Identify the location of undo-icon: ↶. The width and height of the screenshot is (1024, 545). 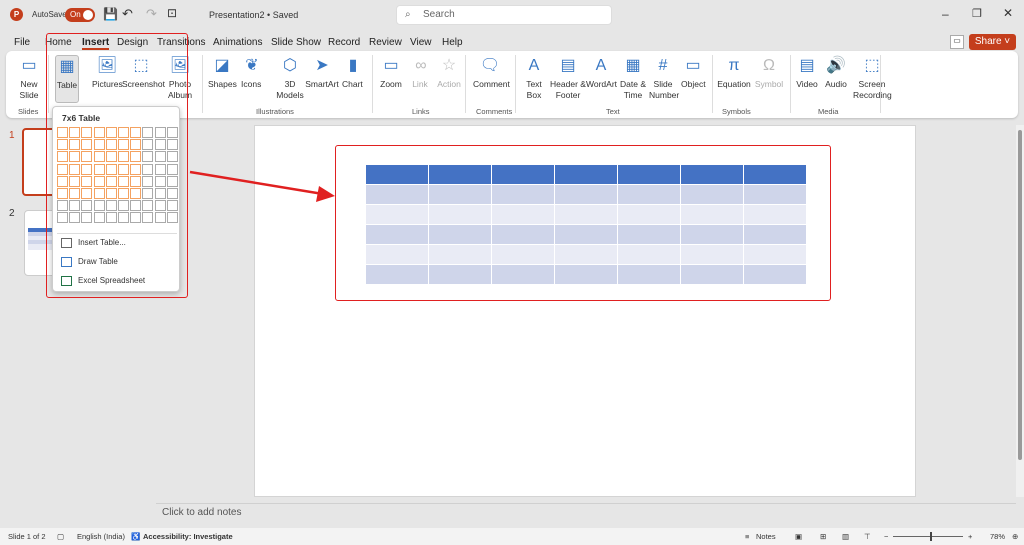
(127, 14).